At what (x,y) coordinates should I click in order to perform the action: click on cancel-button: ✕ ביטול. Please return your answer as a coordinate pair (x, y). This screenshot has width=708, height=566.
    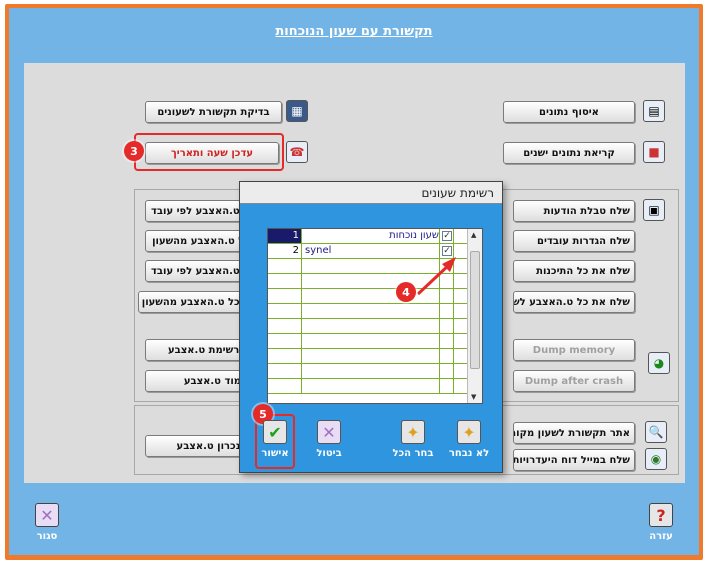
    Looking at the image, I should click on (329, 442).